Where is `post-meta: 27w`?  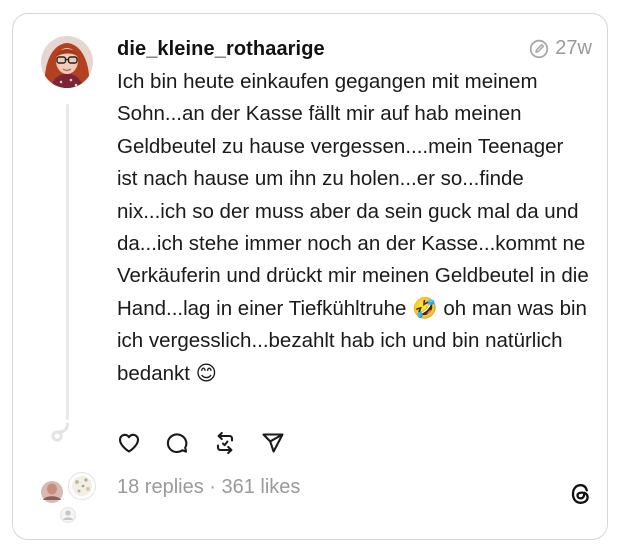 post-meta: 27w is located at coordinates (560, 48).